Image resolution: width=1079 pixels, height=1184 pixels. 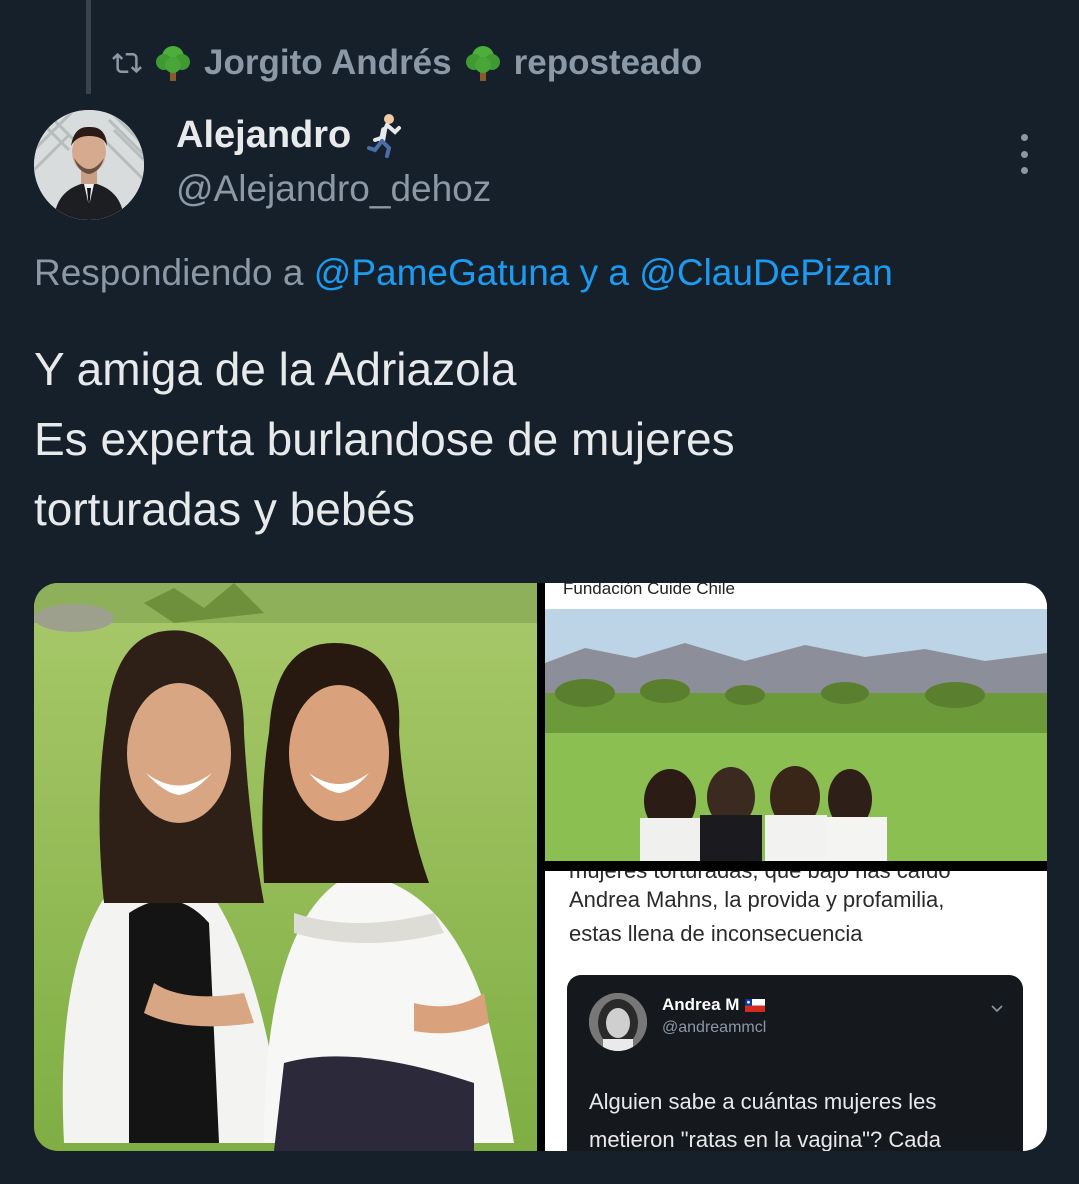 I want to click on mention-link: @ClauDePizan, so click(x=766, y=272).